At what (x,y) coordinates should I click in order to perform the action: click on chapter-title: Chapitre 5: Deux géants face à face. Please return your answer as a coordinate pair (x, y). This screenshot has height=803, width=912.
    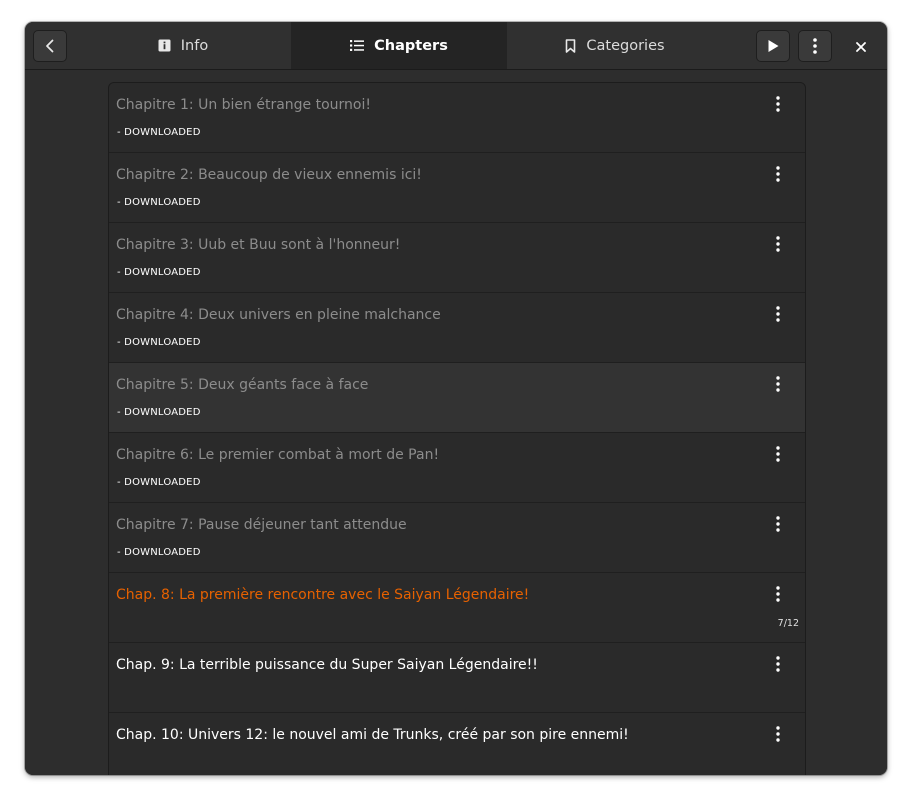
    Looking at the image, I should click on (242, 385).